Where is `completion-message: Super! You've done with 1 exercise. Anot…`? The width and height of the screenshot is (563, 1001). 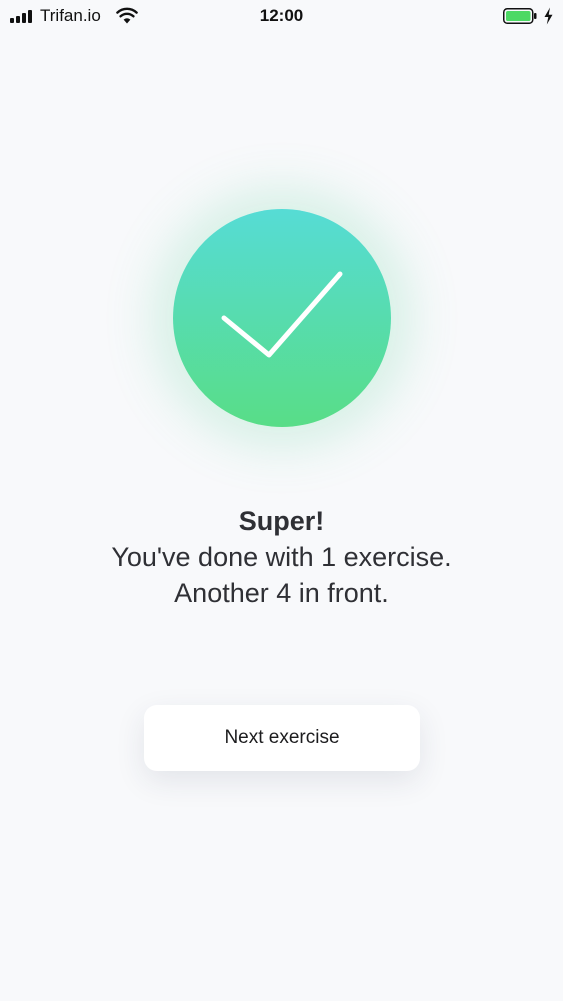 completion-message: Super! You've done with 1 exercise. Anot… is located at coordinates (281, 557).